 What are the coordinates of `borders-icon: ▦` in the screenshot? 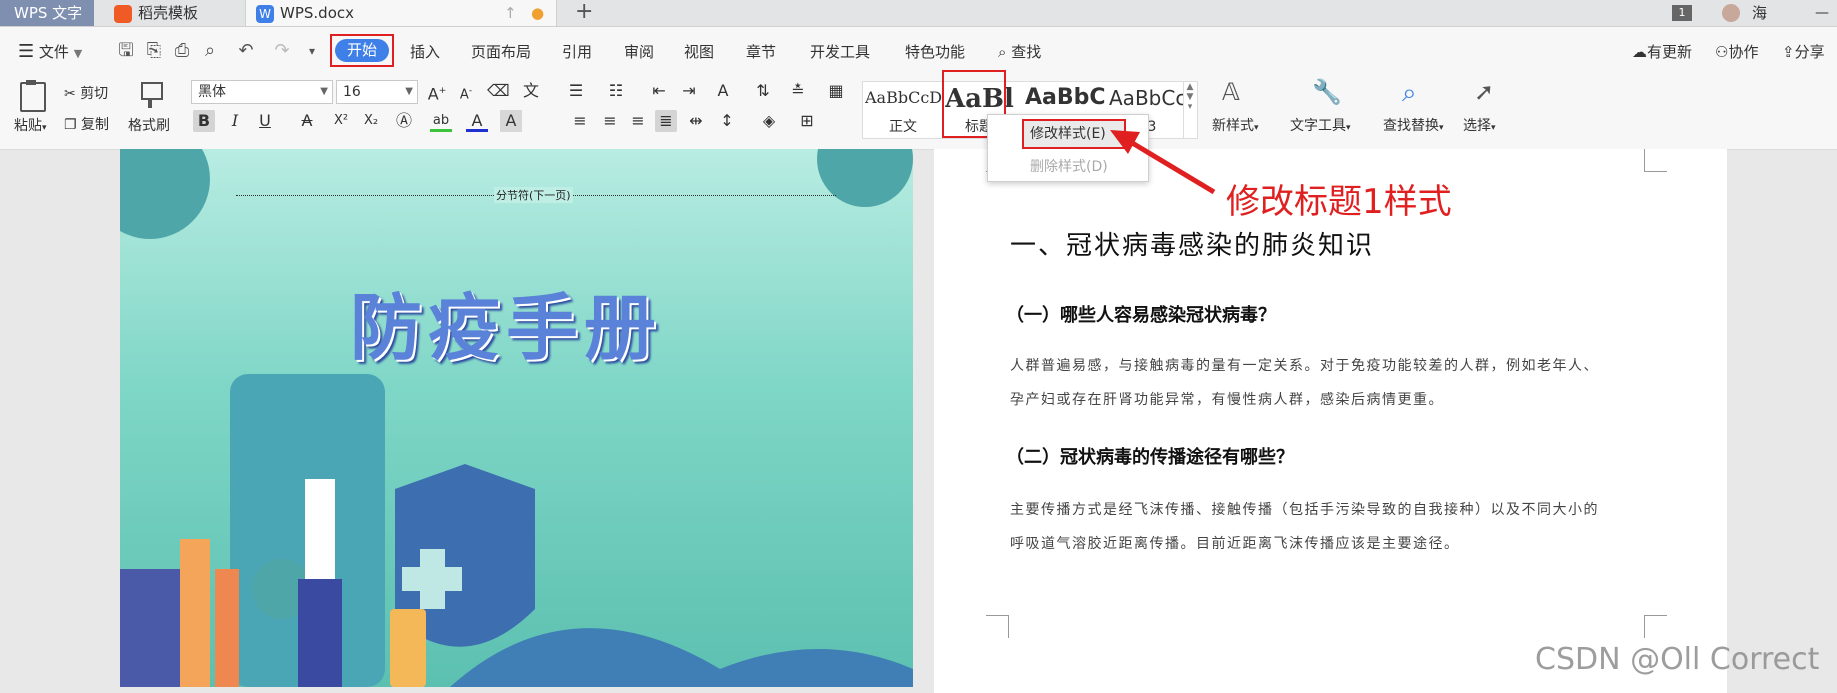 It's located at (836, 91).